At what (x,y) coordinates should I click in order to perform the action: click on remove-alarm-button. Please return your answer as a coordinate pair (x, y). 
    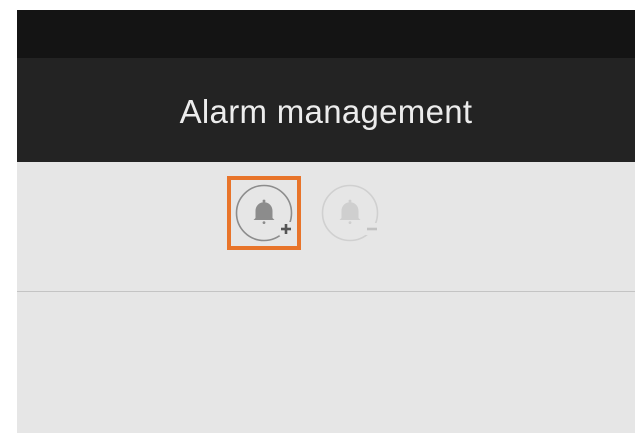
    Looking at the image, I should click on (350, 213).